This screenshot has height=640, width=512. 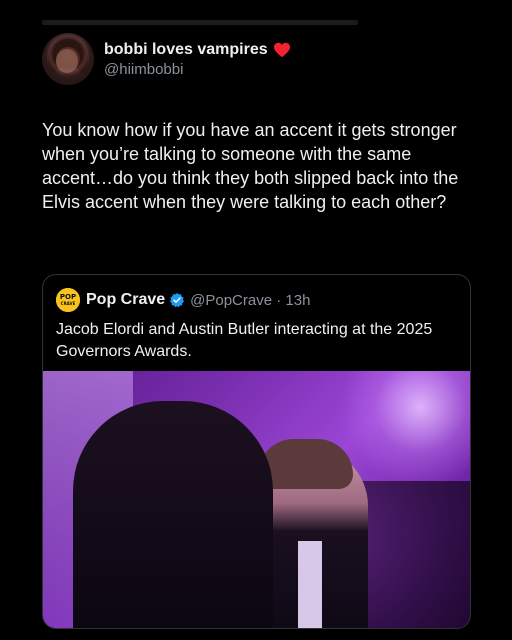 I want to click on author-info: bobbi loves vampires @hiimbobbi, so click(x=197, y=59).